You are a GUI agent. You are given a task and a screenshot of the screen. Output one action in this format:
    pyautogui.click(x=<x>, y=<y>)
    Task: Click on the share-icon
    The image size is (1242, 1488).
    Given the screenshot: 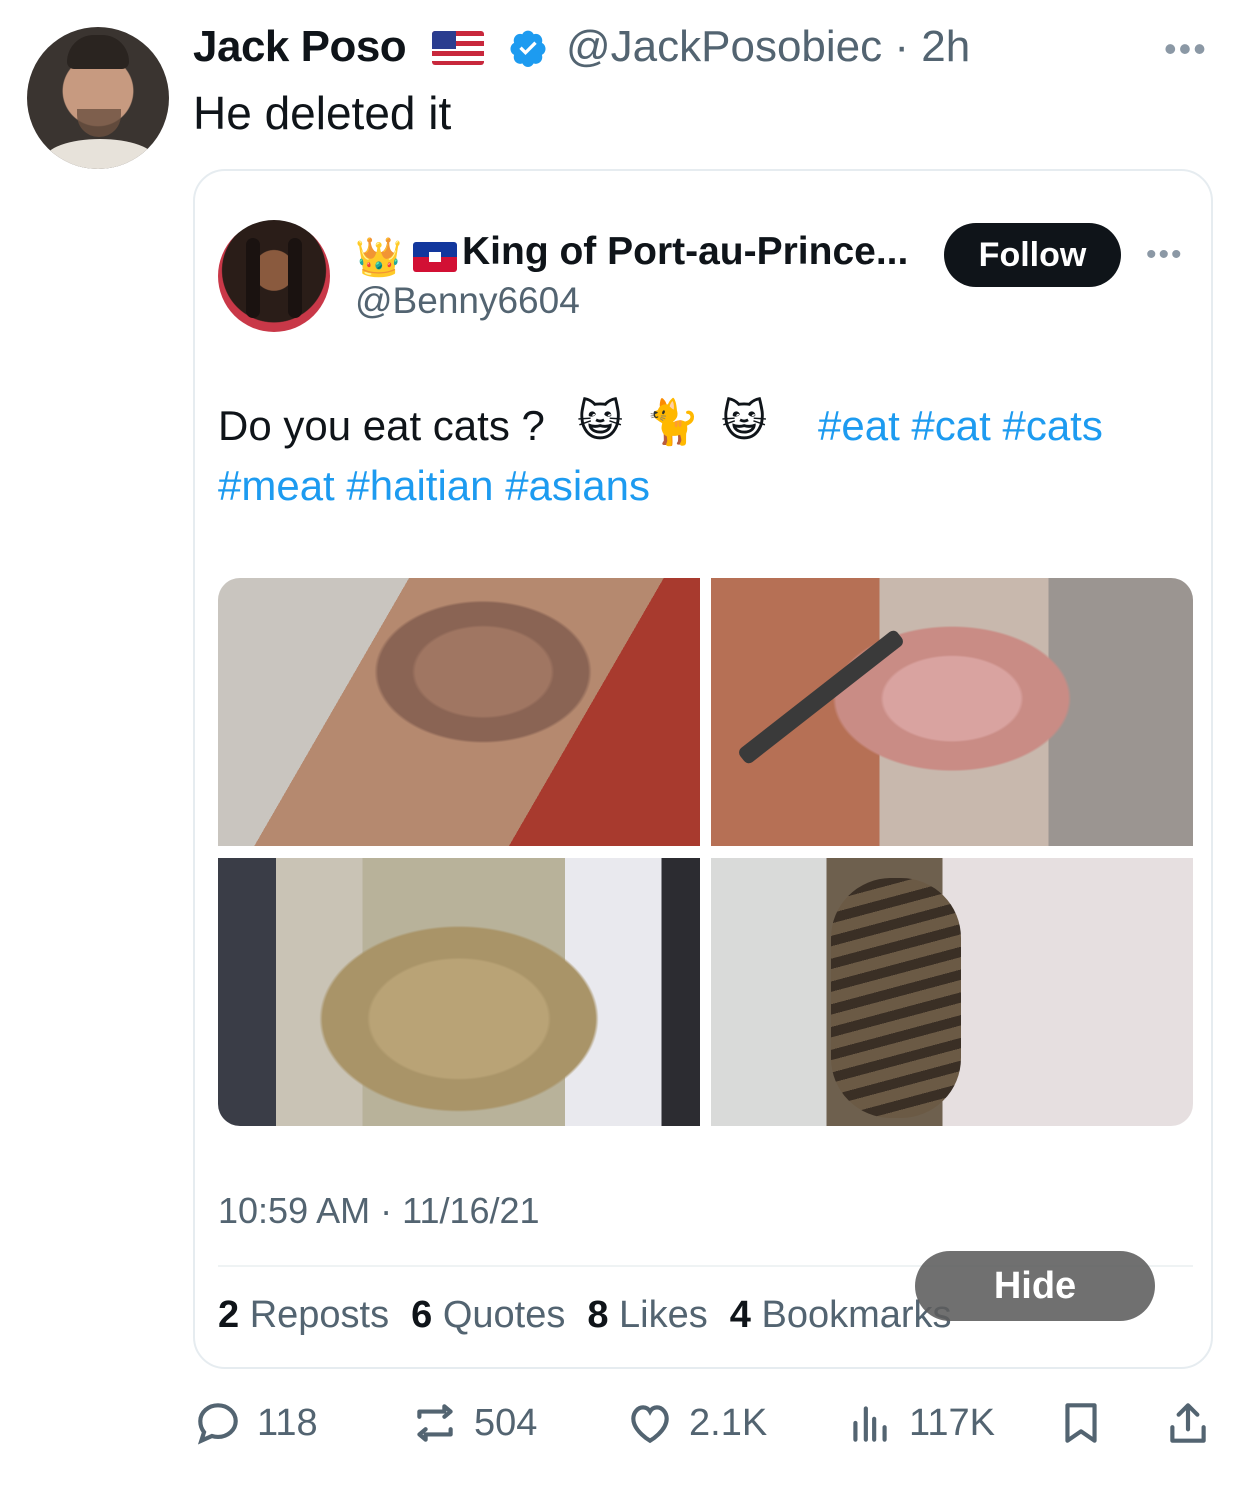 What is the action you would take?
    pyautogui.click(x=1188, y=1423)
    